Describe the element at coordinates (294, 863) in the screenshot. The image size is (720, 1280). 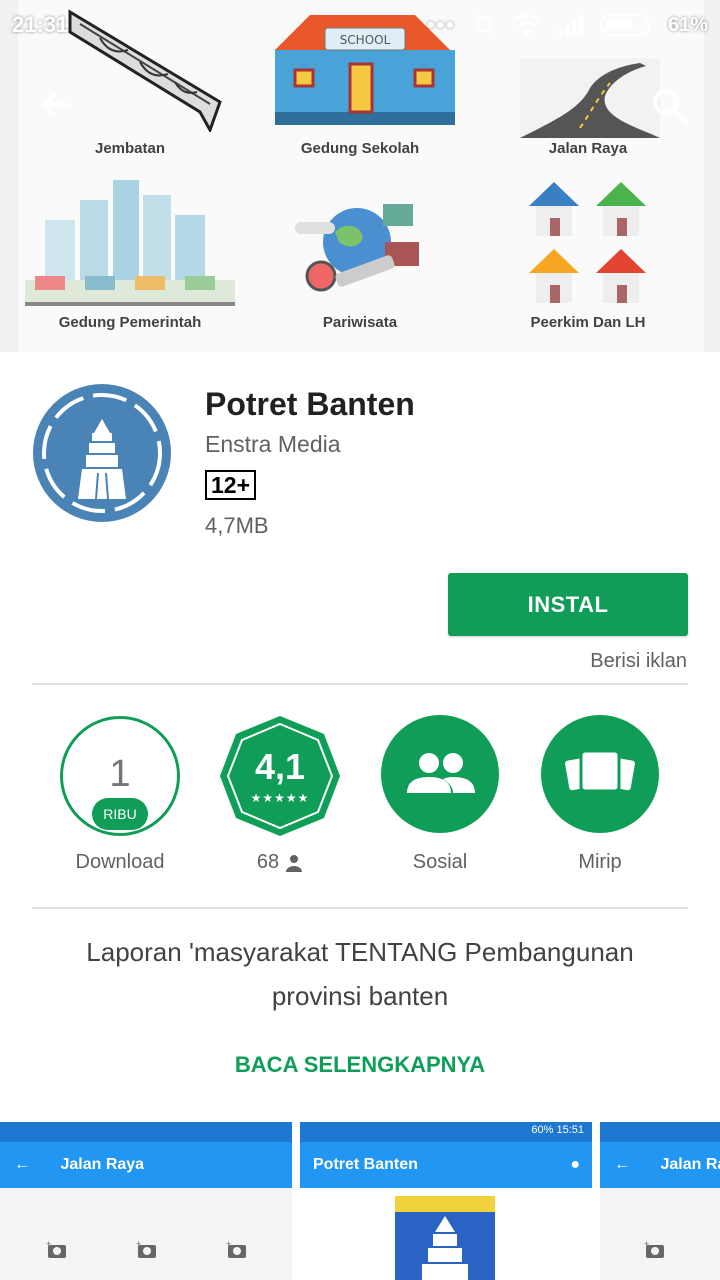
I see `person-icon` at that location.